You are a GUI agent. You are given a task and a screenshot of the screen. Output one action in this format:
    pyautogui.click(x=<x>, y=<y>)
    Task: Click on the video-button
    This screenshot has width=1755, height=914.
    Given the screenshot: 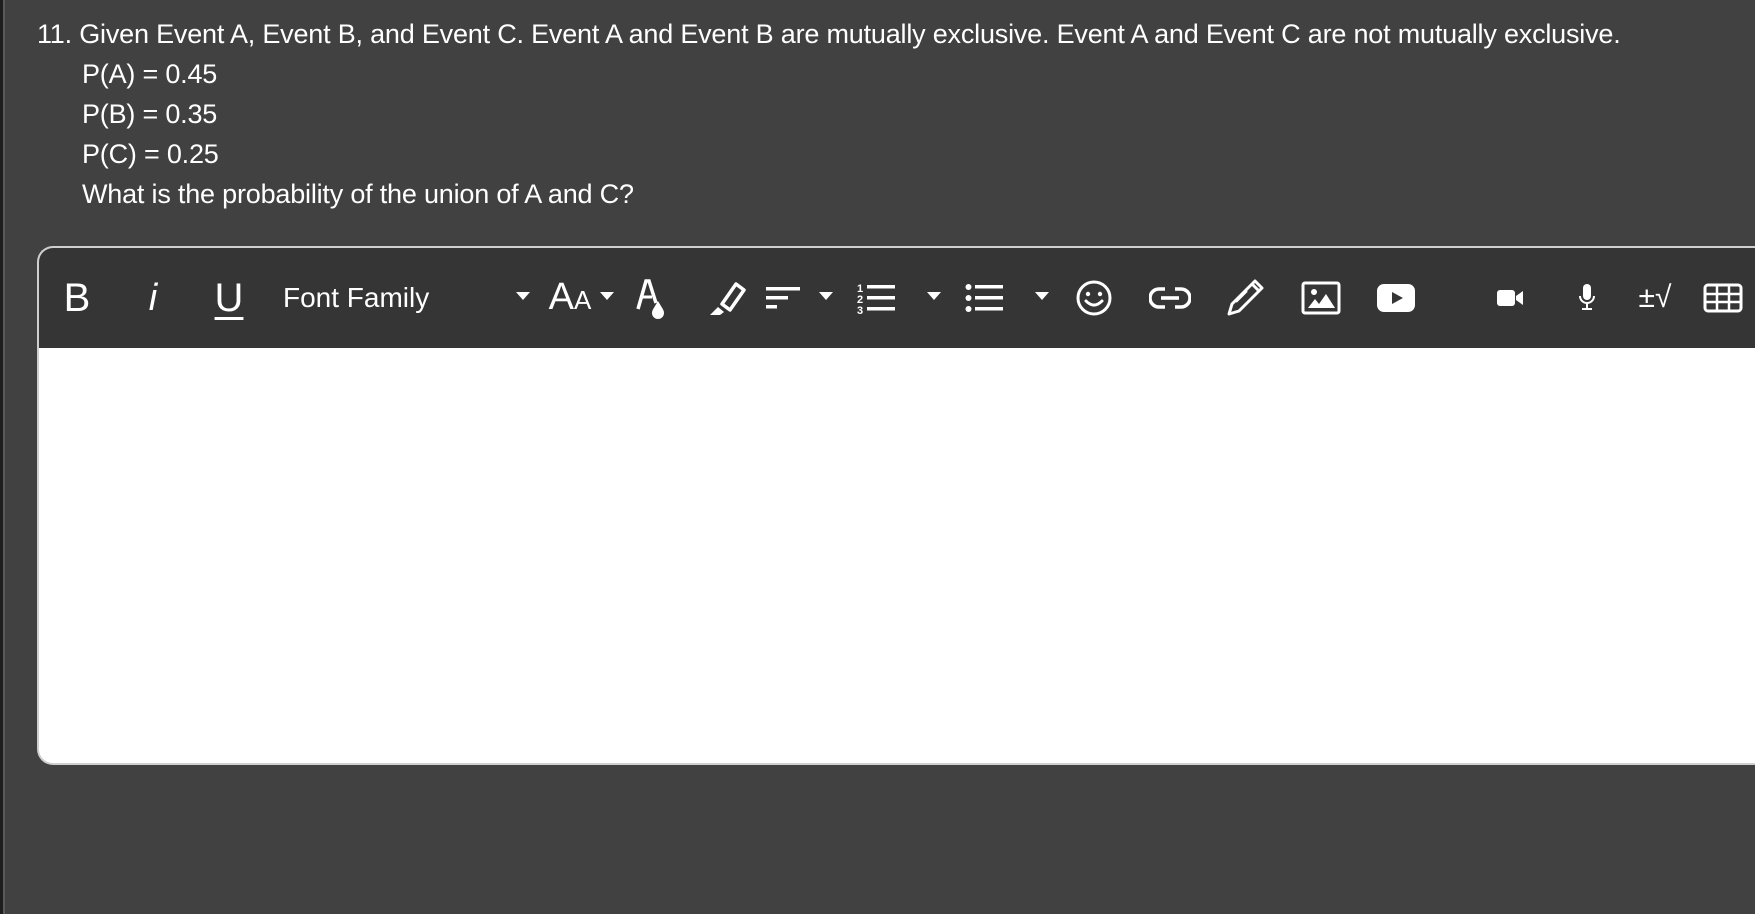 What is the action you would take?
    pyautogui.click(x=1511, y=298)
    